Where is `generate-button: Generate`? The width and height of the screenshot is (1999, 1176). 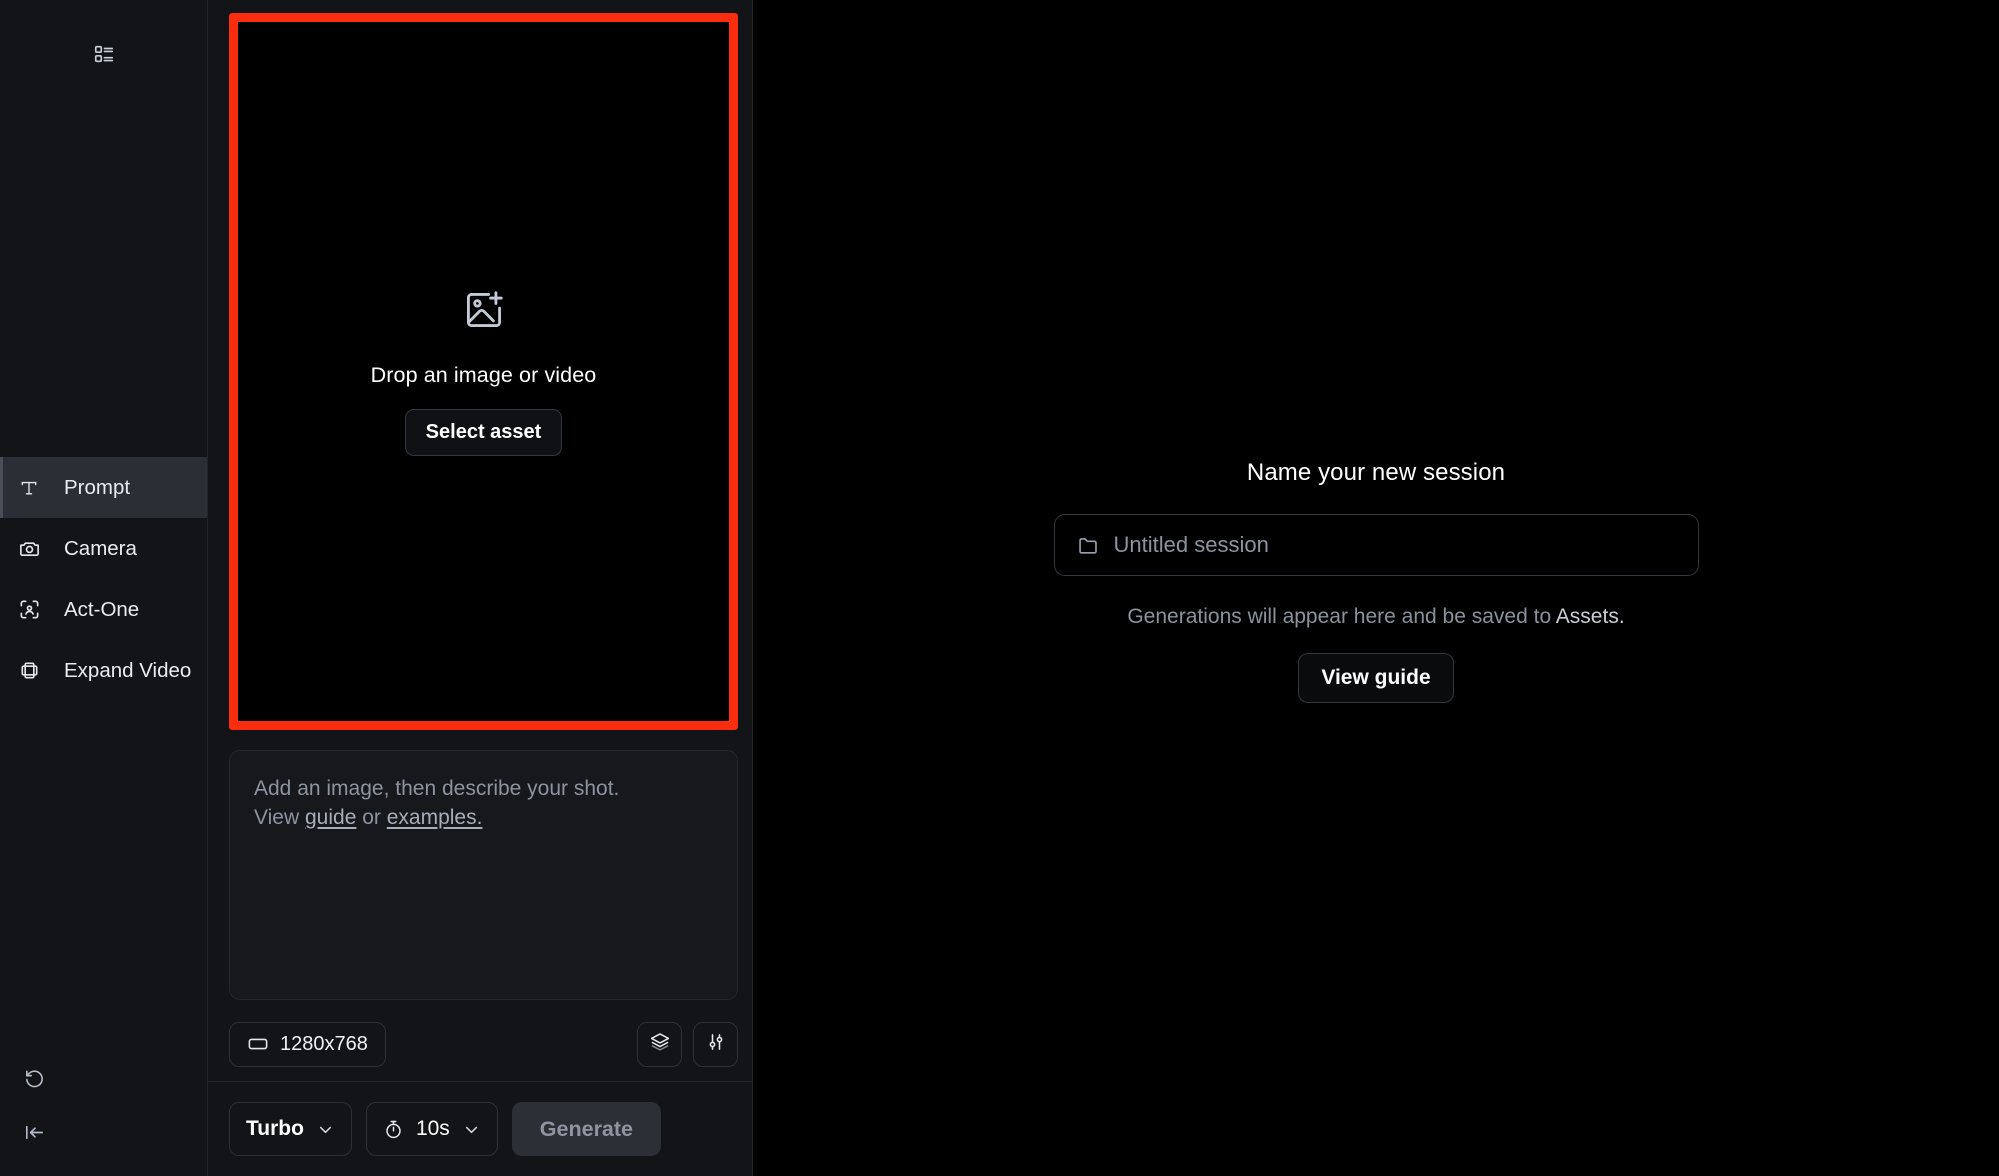 generate-button: Generate is located at coordinates (586, 1129).